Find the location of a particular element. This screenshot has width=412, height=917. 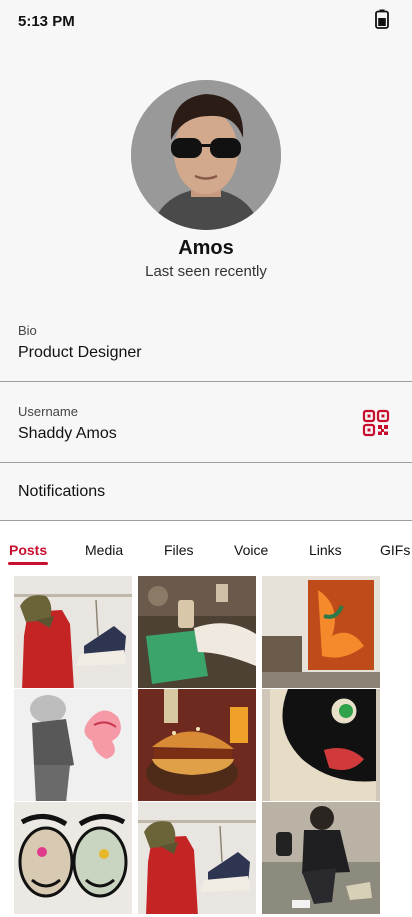

tab-media: Media is located at coordinates (104, 550).